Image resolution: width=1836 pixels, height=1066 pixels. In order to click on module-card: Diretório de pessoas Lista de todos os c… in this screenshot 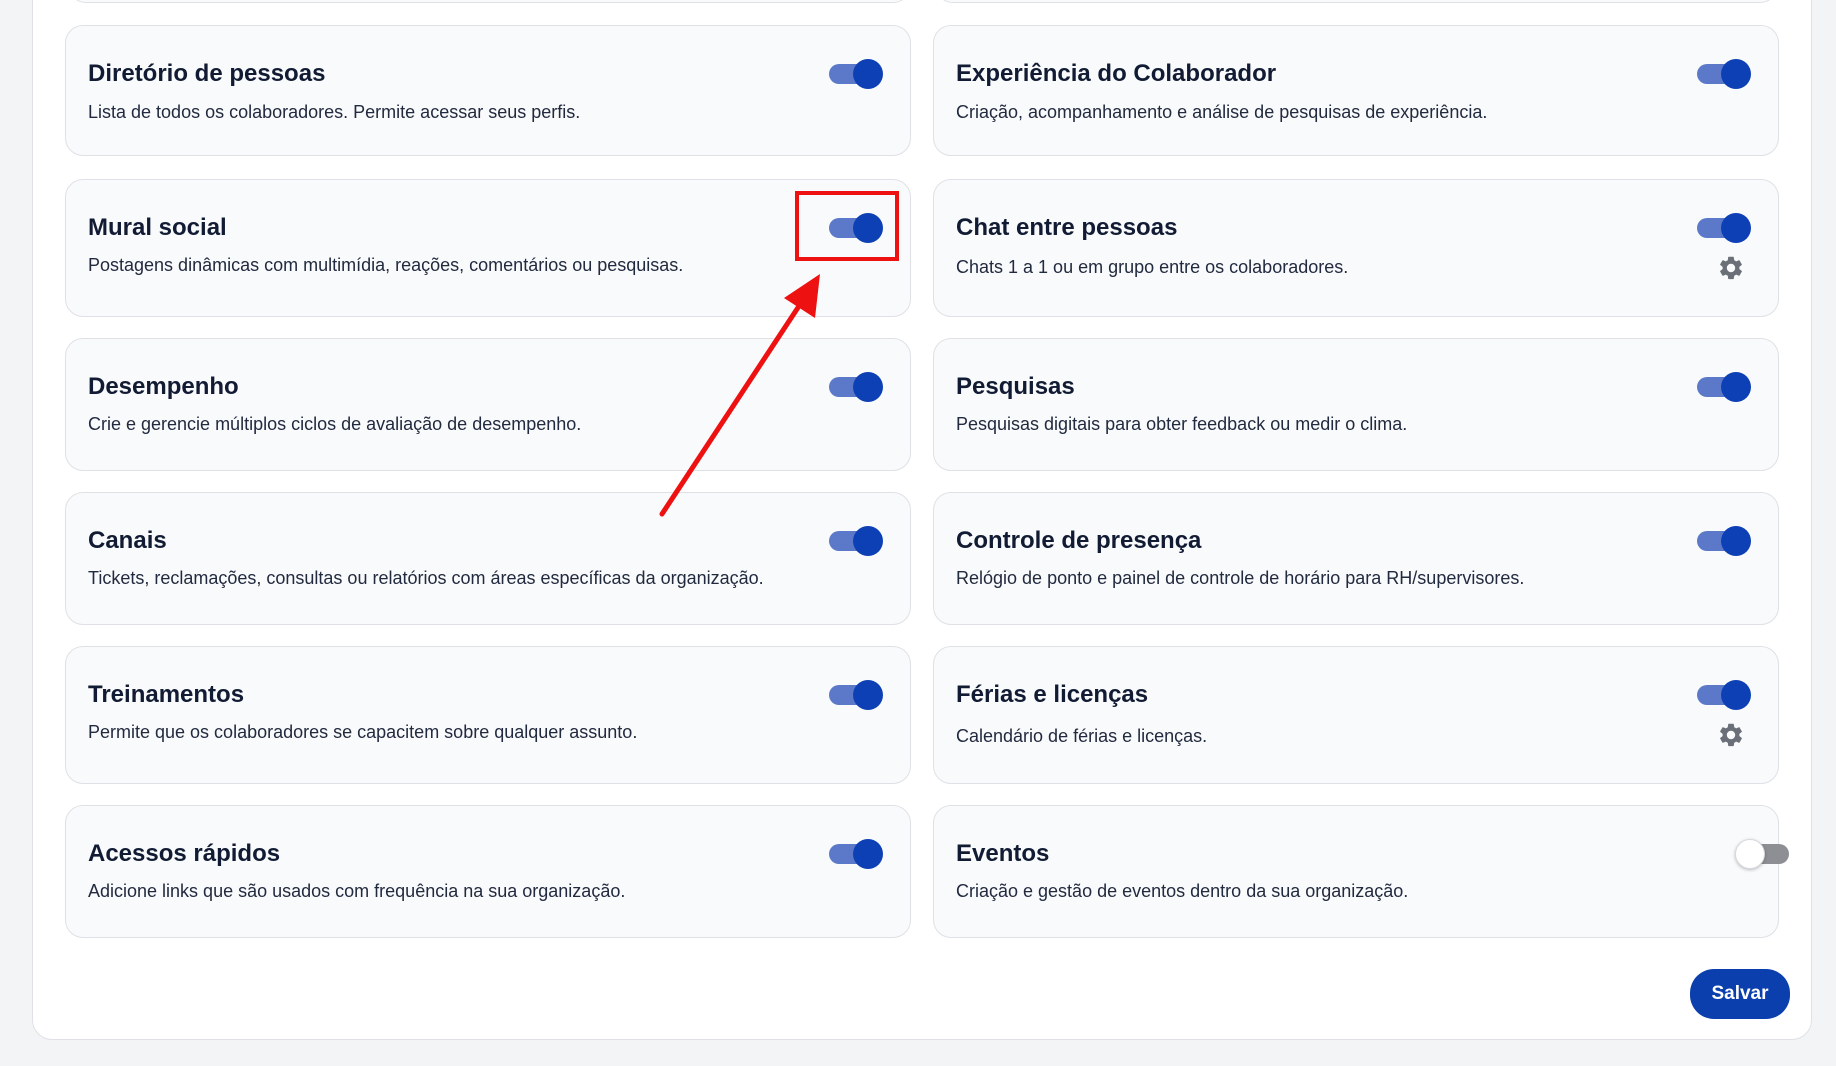, I will do `click(488, 90)`.